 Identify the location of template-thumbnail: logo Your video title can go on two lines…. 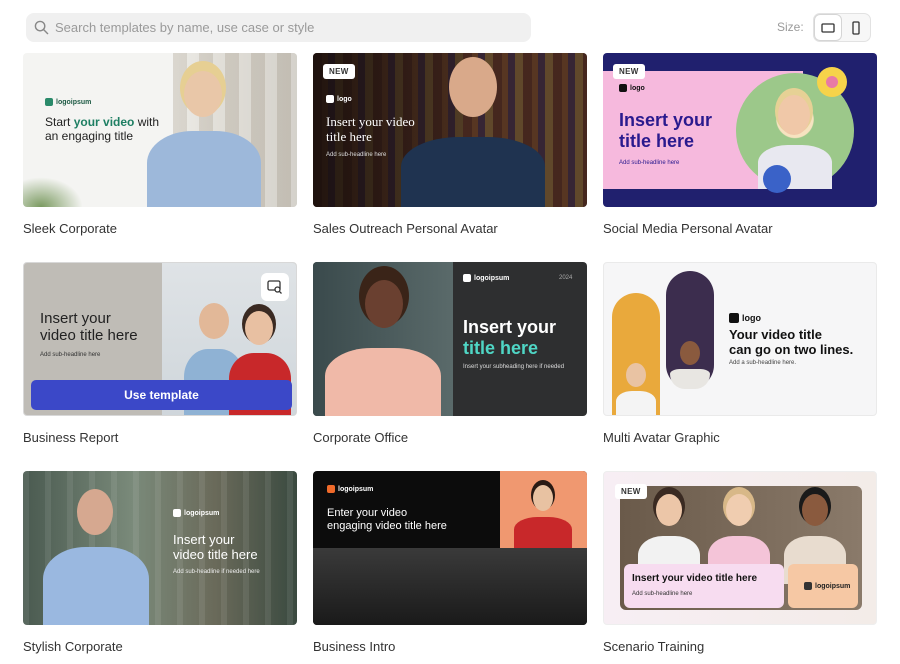
(740, 339).